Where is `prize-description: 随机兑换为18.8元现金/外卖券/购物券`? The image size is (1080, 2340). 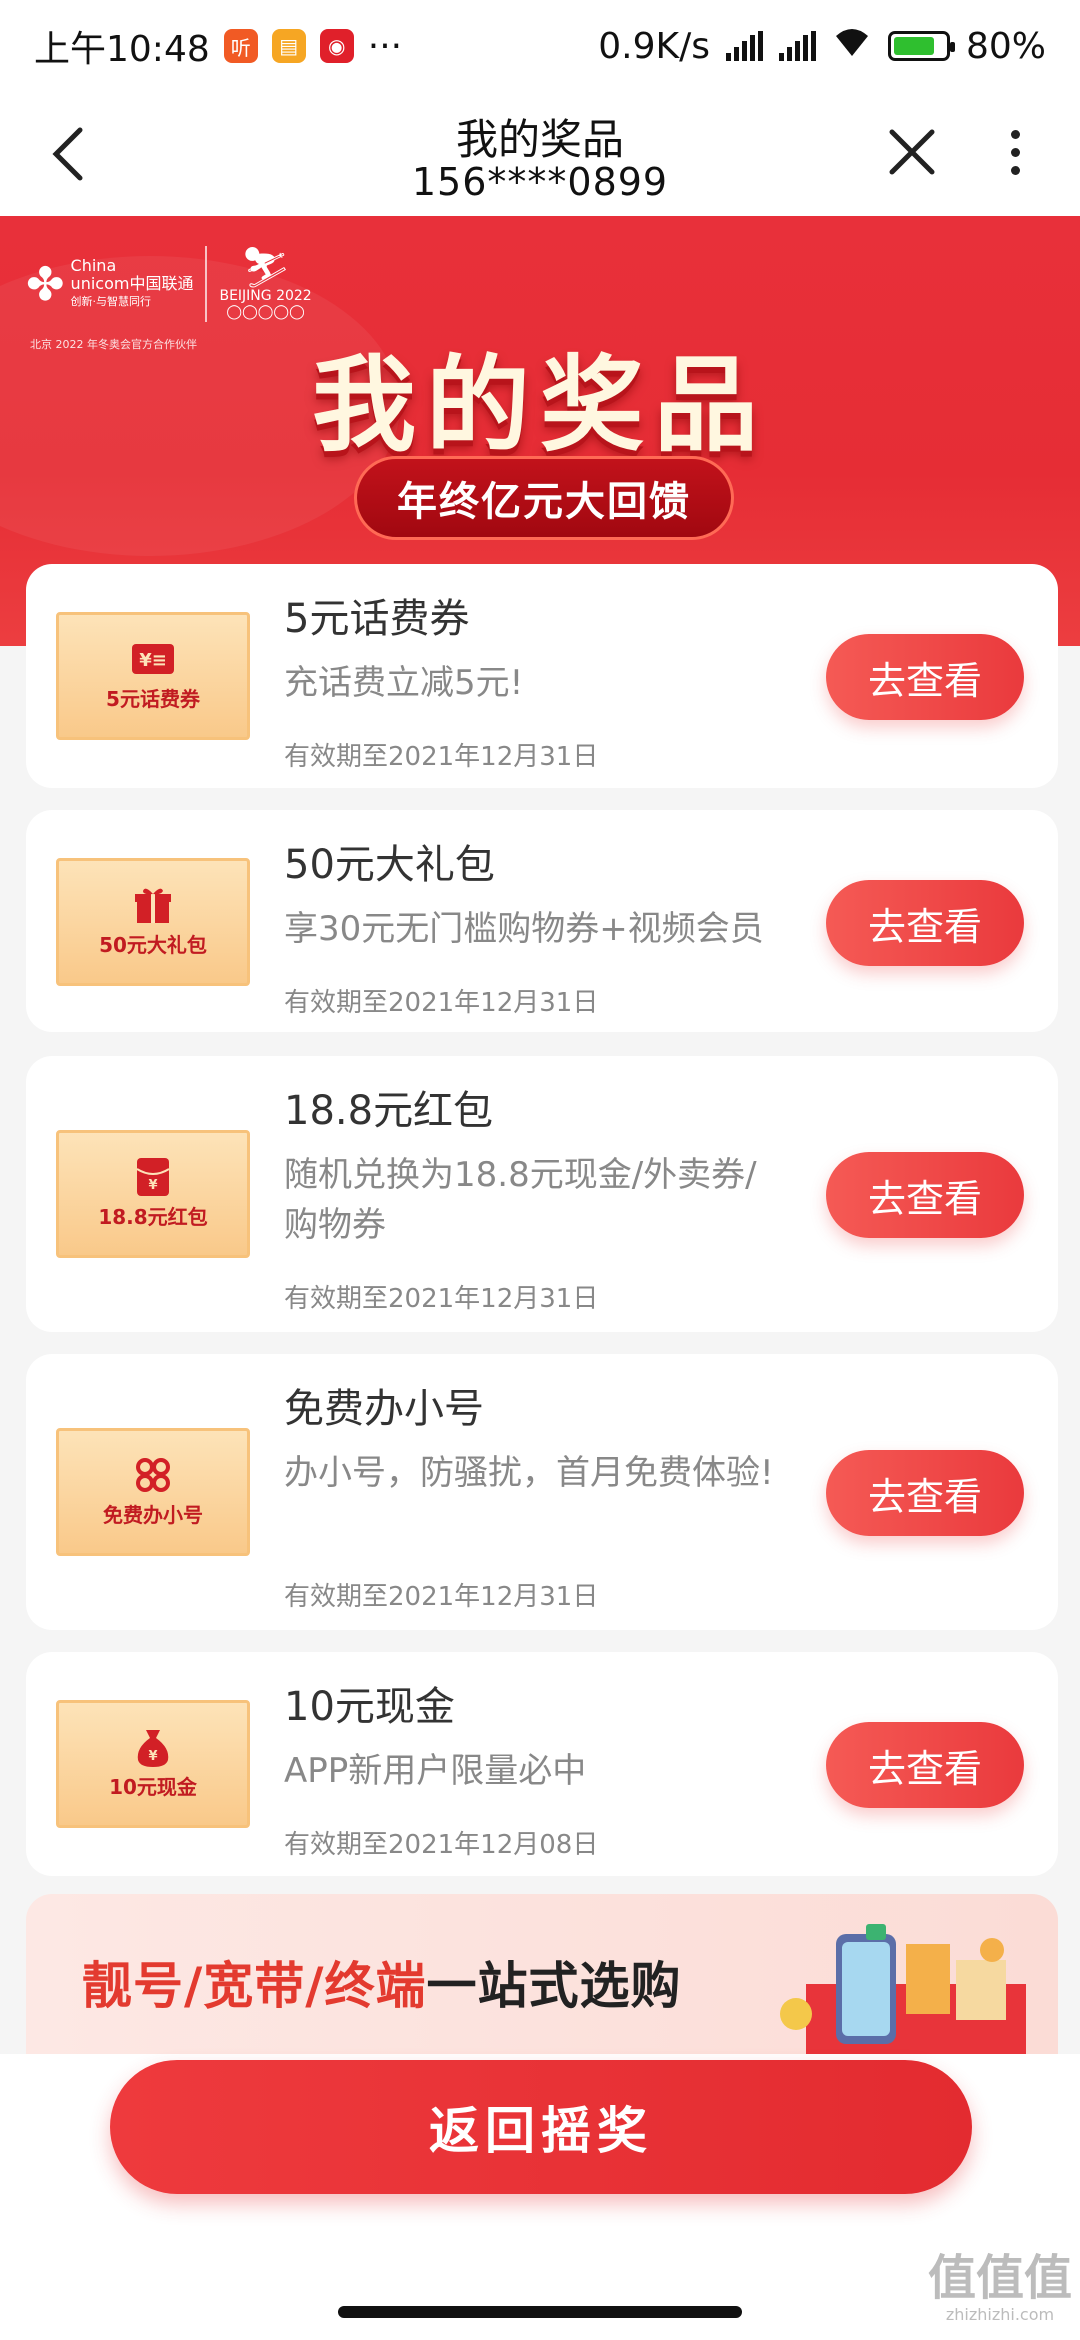 prize-description: 随机兑换为18.8元现金/外卖券/购物券 is located at coordinates (520, 1200).